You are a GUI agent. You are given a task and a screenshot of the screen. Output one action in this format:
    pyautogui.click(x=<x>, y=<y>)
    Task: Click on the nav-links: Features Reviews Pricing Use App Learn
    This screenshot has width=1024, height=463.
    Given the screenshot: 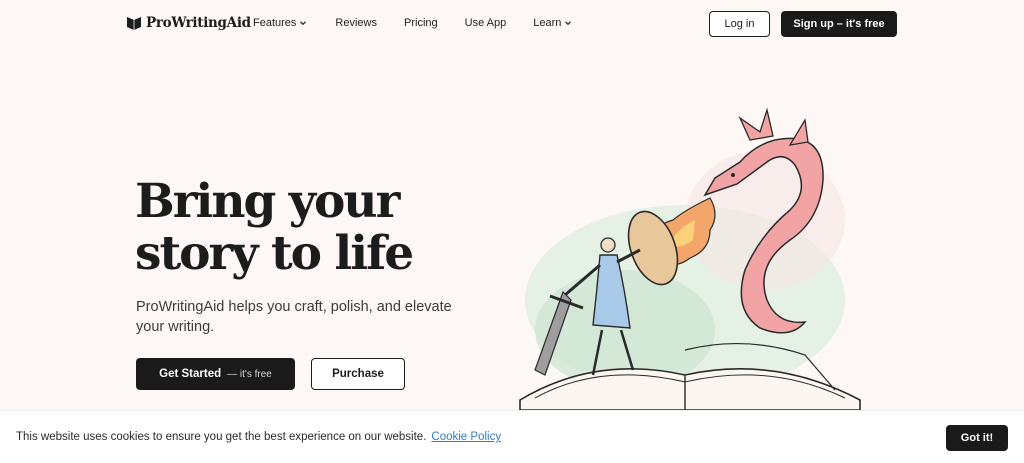 What is the action you would take?
    pyautogui.click(x=412, y=23)
    